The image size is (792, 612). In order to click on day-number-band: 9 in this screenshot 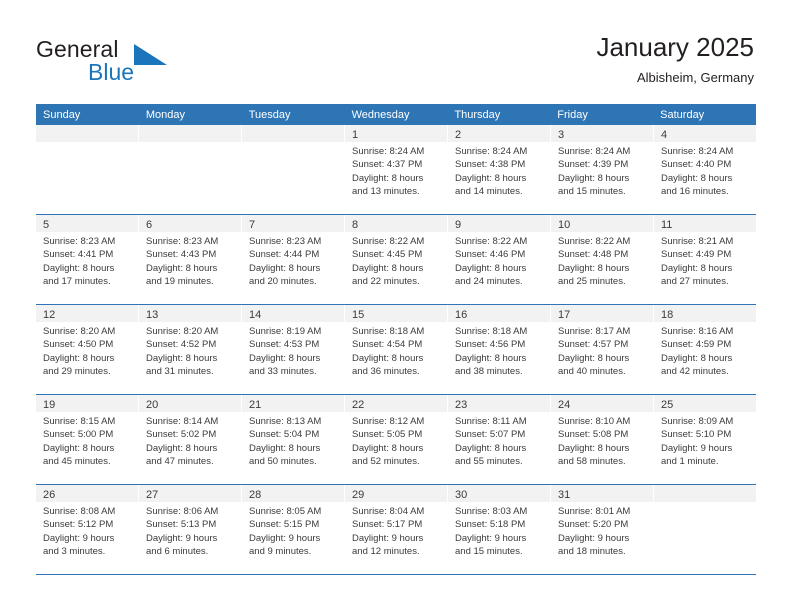, I will do `click(499, 223)`.